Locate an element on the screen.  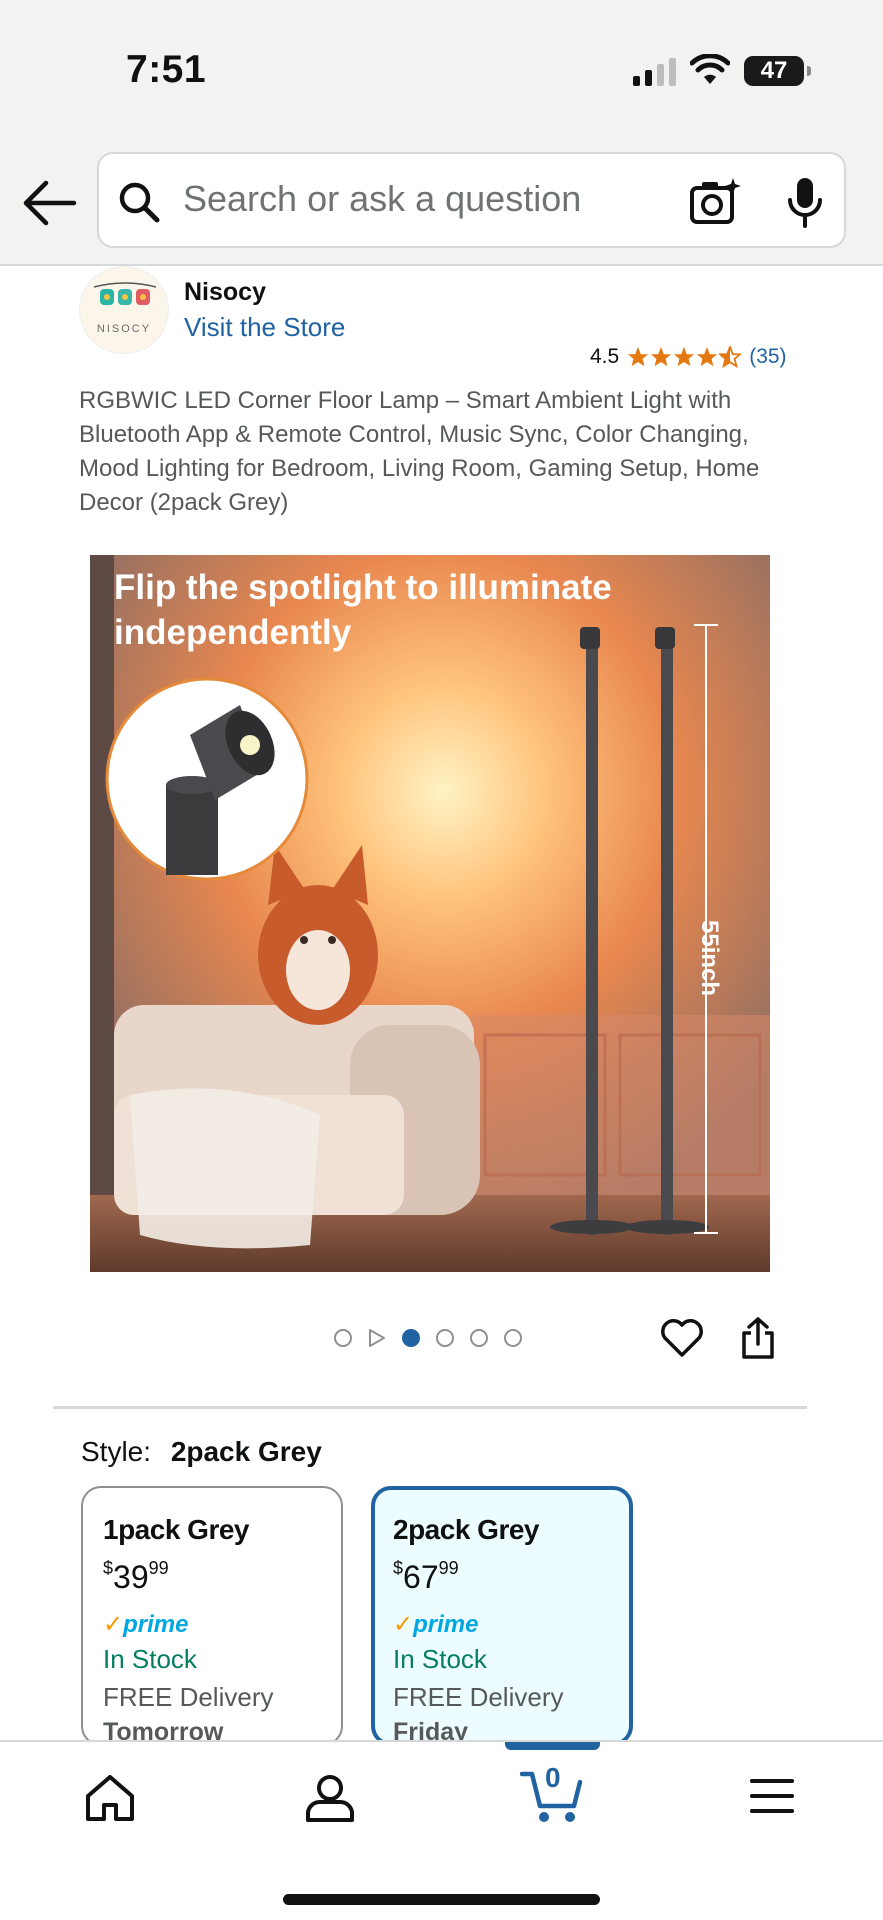
carousel-indicator is located at coordinates (428, 1338).